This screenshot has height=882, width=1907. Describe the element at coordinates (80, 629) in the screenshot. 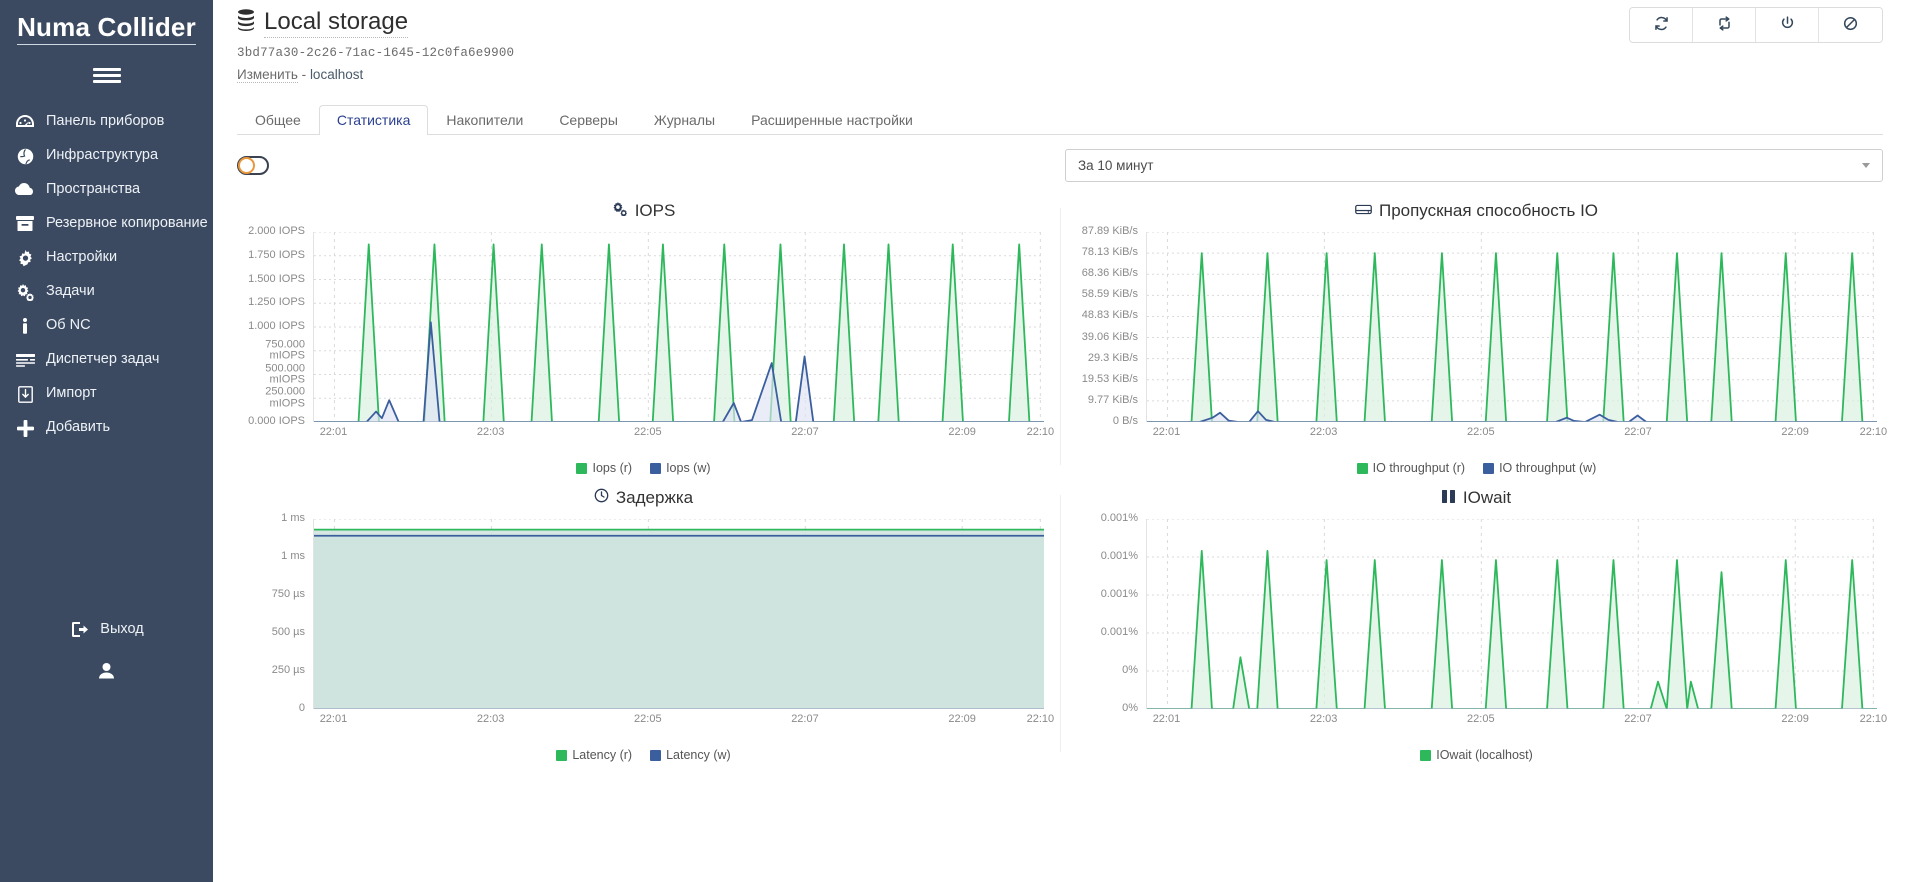

I see `logout-icon` at that location.